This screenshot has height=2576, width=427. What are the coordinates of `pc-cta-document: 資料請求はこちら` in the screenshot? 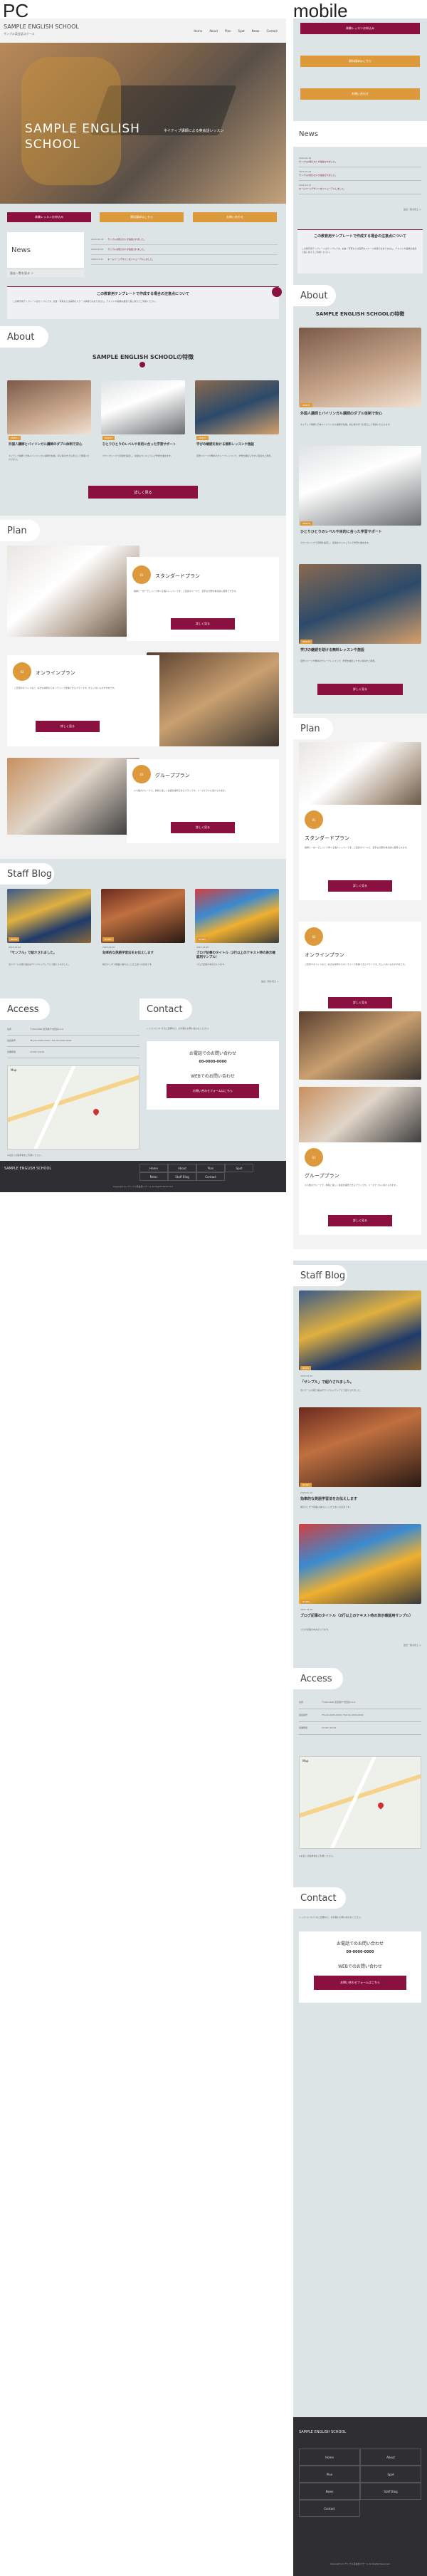 It's located at (142, 217).